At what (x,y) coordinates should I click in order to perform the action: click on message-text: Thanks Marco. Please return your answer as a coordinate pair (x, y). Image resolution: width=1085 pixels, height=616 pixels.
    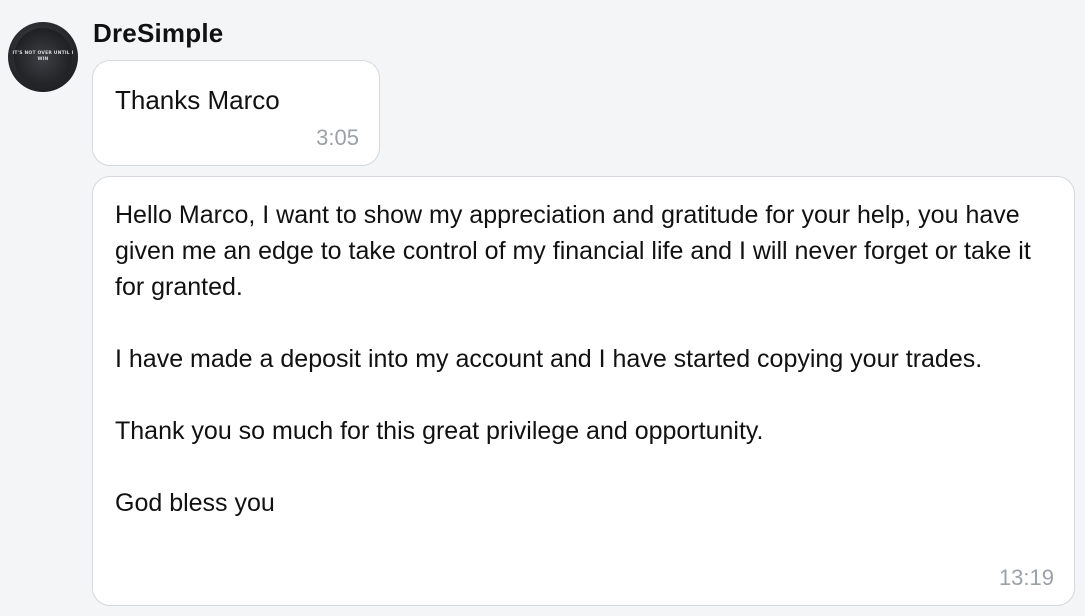
    Looking at the image, I should click on (197, 100).